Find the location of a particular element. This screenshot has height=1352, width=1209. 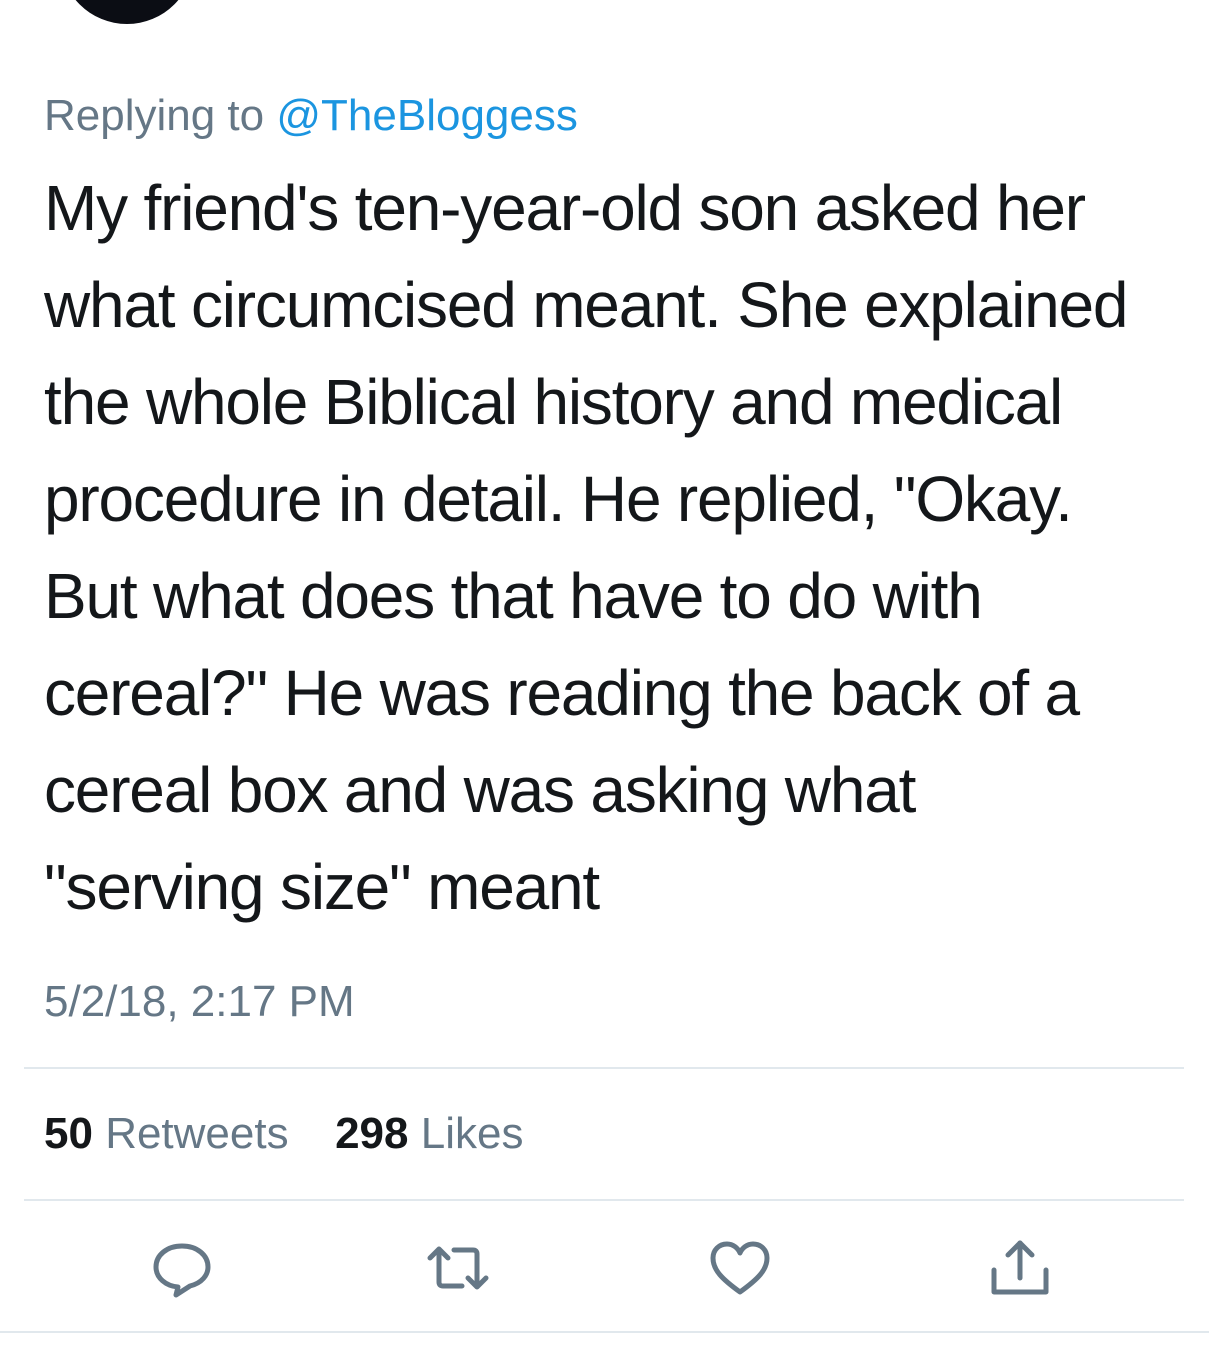

likes-count: 298 is located at coordinates (372, 1133).